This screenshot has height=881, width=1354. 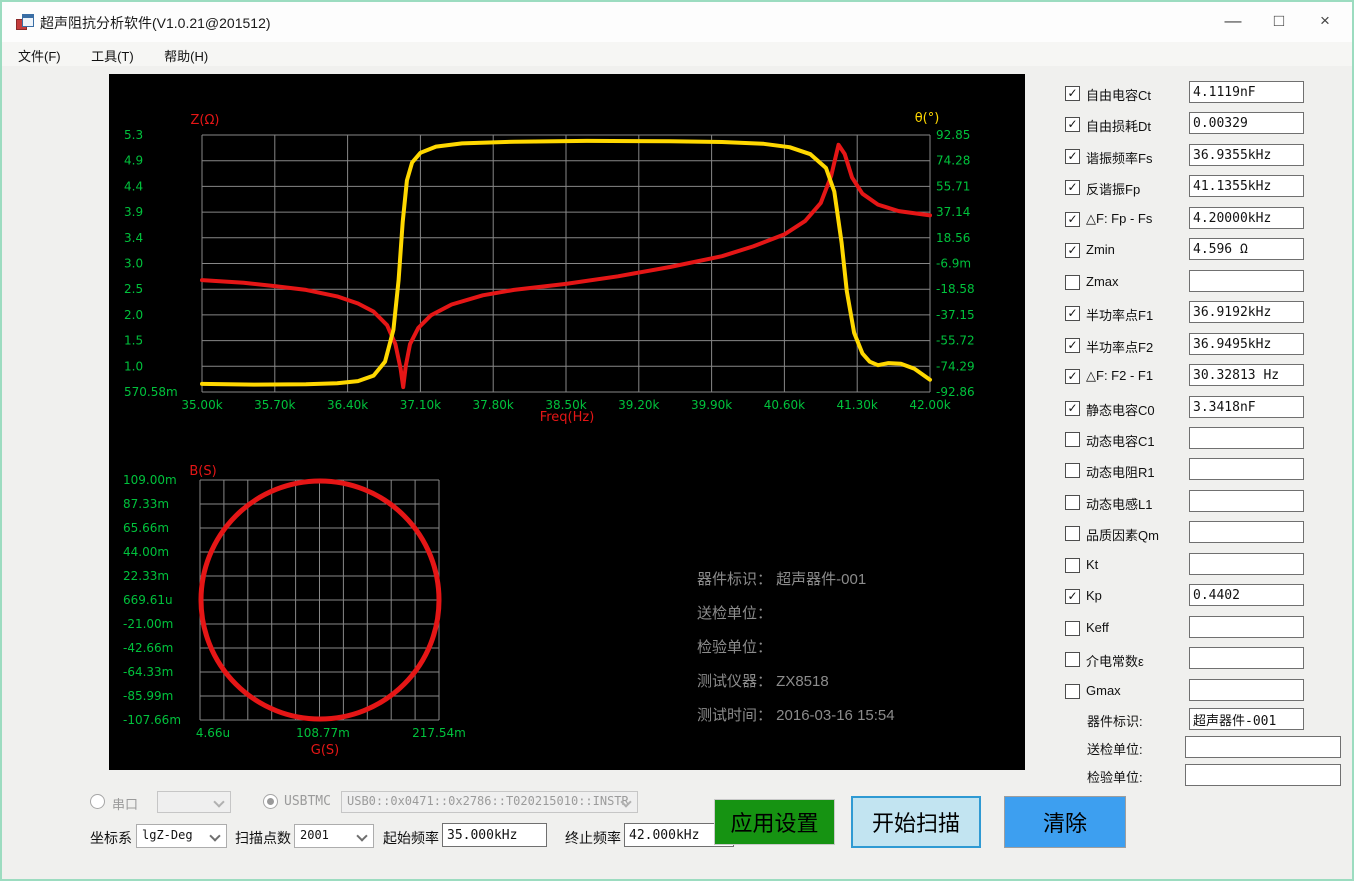 What do you see at coordinates (953, 238) in the screenshot?
I see `svg-text: 18.56` at bounding box center [953, 238].